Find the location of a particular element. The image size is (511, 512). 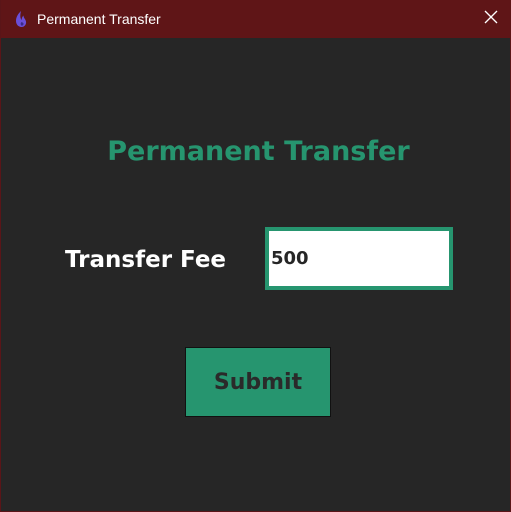

transfer-fee-label: Transfer Fee is located at coordinates (146, 260).